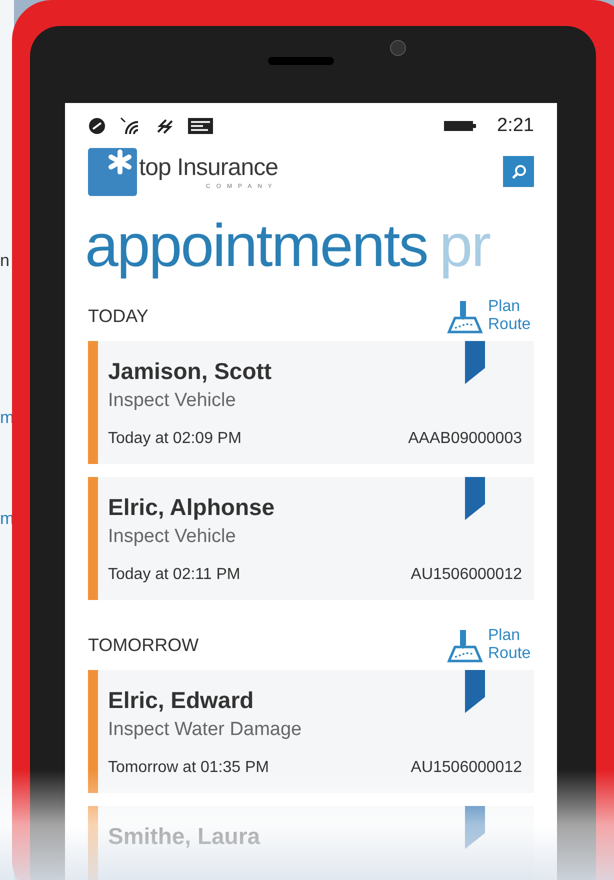 This screenshot has width=614, height=880. I want to click on message-icon, so click(200, 126).